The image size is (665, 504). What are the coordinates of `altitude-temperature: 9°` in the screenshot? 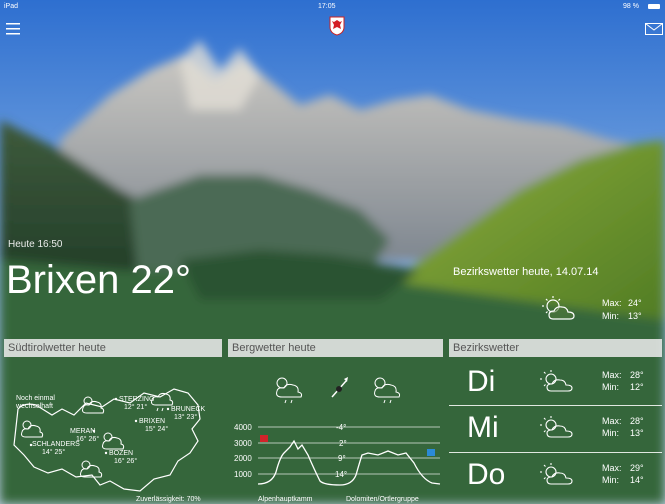 It's located at (342, 458).